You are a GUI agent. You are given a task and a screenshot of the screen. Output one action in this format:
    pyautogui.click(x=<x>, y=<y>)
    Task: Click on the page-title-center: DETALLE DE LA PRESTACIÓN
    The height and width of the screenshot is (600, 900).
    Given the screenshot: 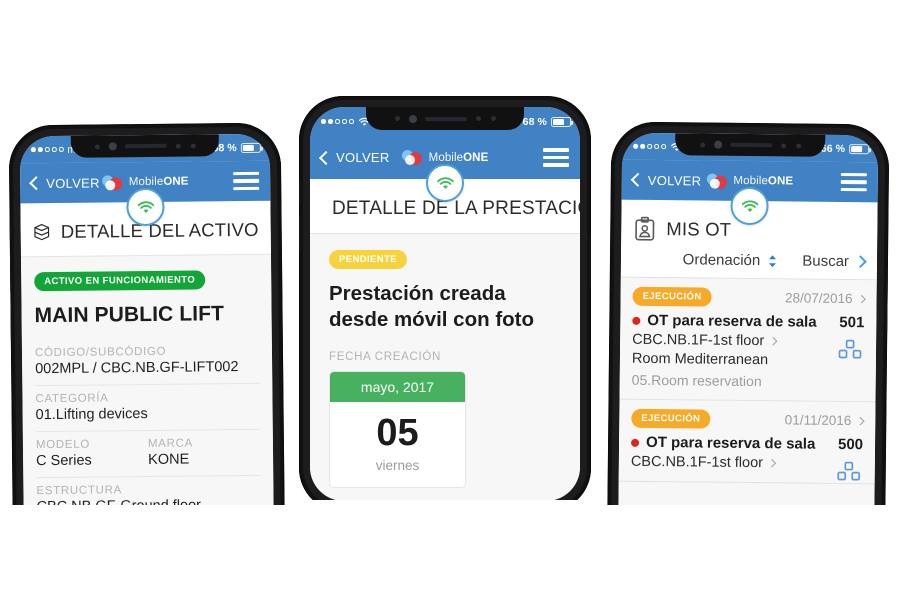 What is the action you would take?
    pyautogui.click(x=456, y=208)
    